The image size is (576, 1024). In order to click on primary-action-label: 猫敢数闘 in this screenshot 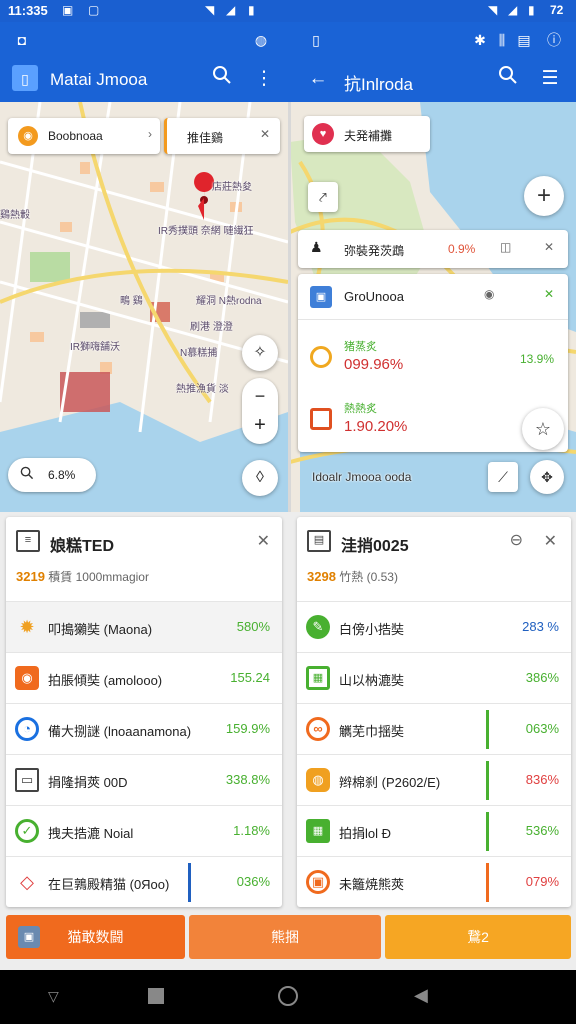, I will do `click(95, 937)`.